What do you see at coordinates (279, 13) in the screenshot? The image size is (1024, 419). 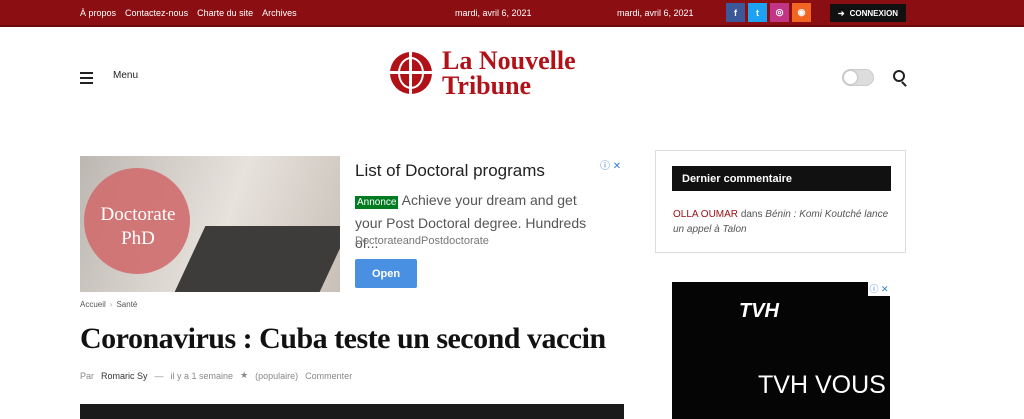 I see `archives-link: Archives` at bounding box center [279, 13].